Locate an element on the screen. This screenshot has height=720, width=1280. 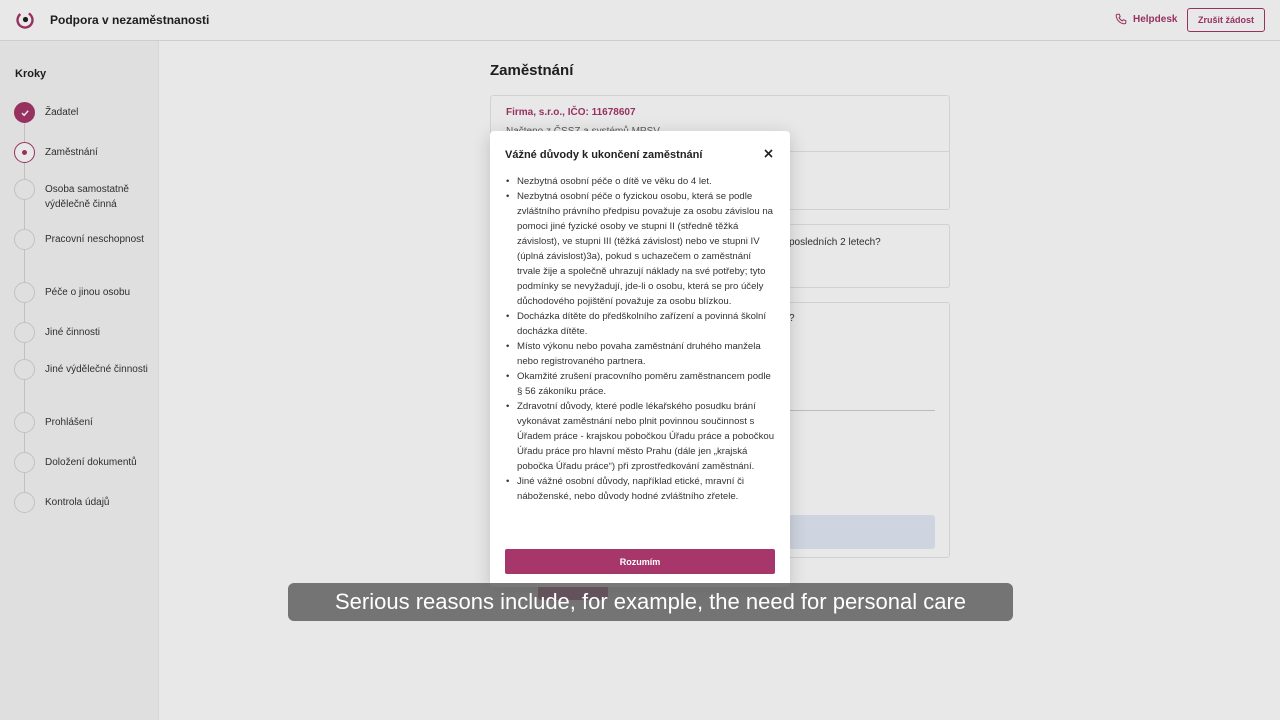
close-button is located at coordinates (768, 153).